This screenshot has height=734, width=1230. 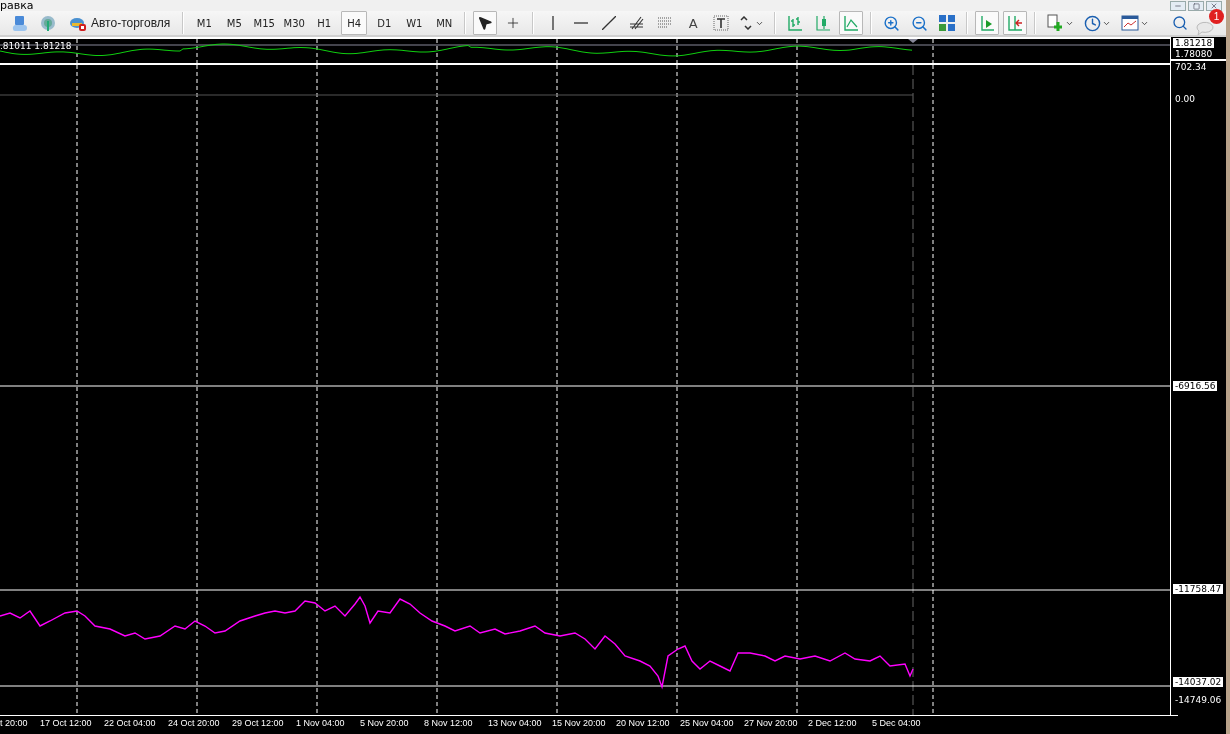 I want to click on time-label: 17 Oct 12:00, so click(x=66, y=723).